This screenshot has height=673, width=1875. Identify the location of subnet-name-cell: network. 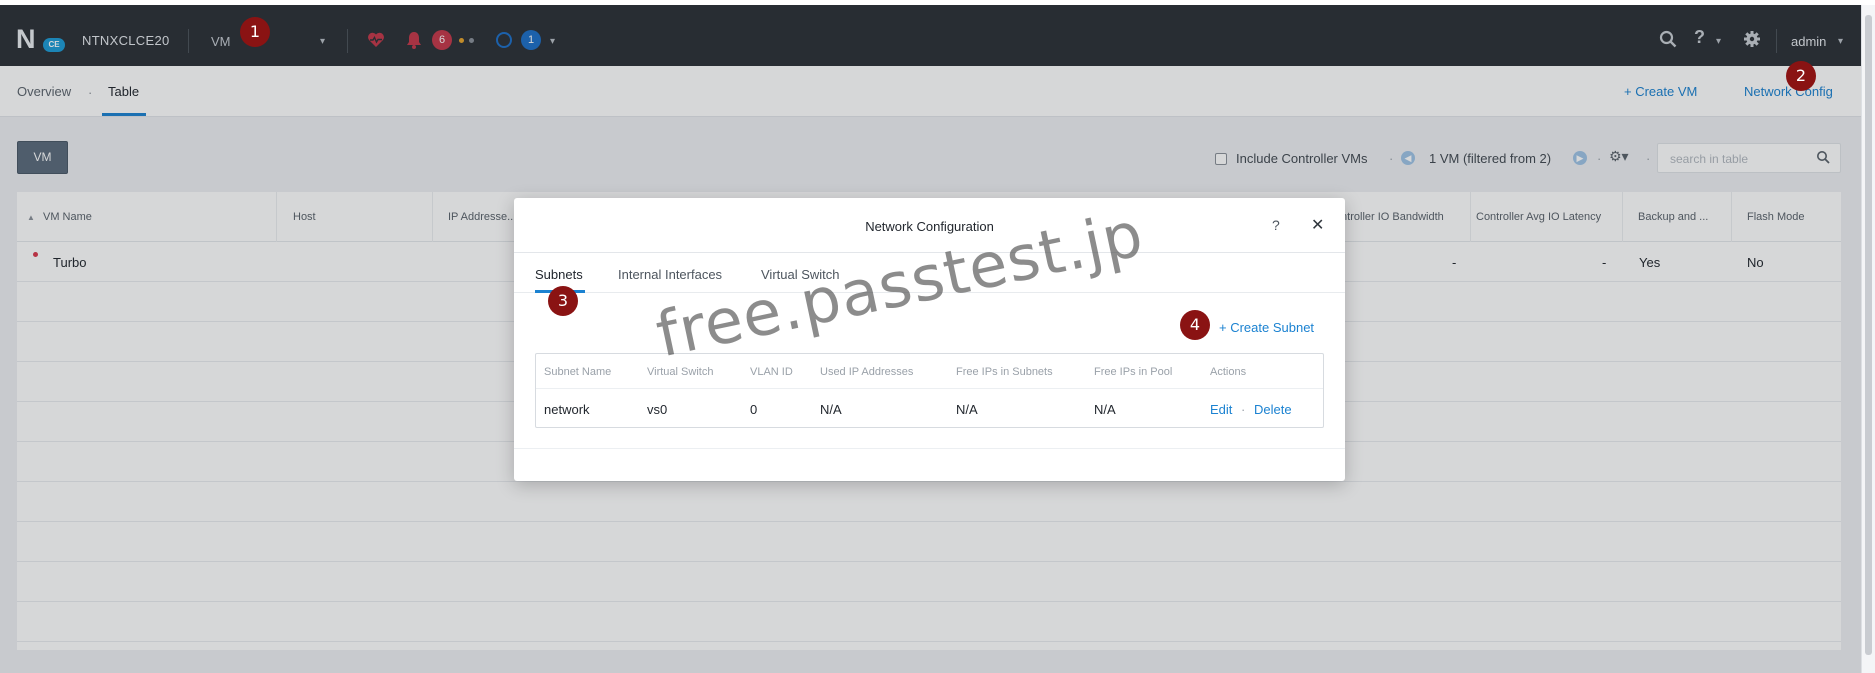
(567, 409).